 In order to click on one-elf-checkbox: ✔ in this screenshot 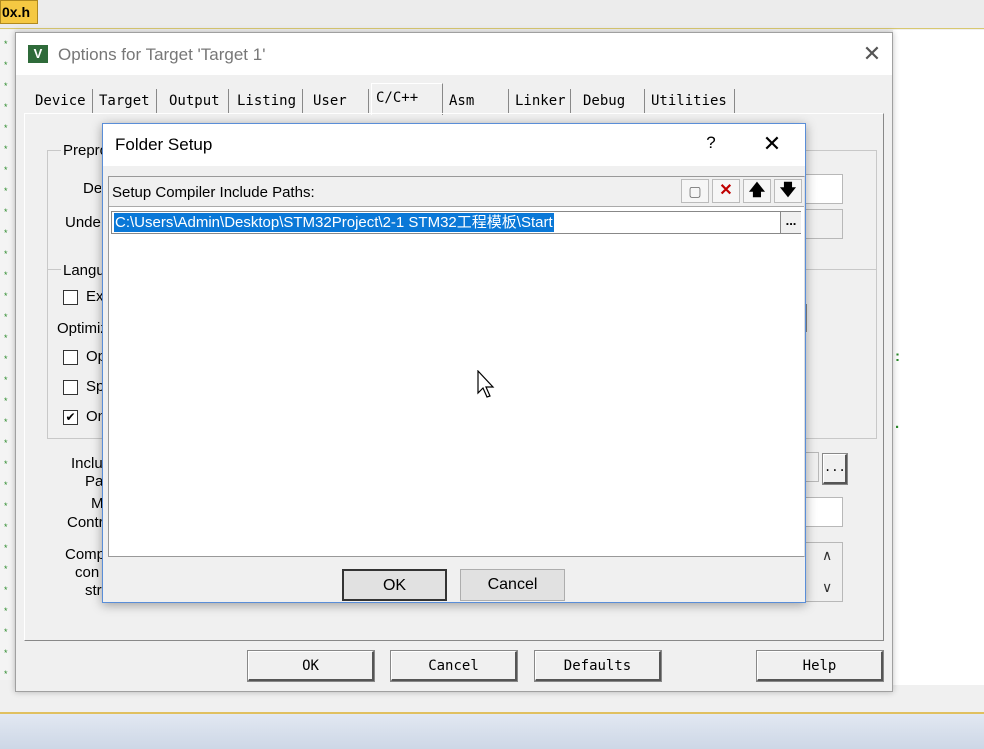, I will do `click(70, 417)`.